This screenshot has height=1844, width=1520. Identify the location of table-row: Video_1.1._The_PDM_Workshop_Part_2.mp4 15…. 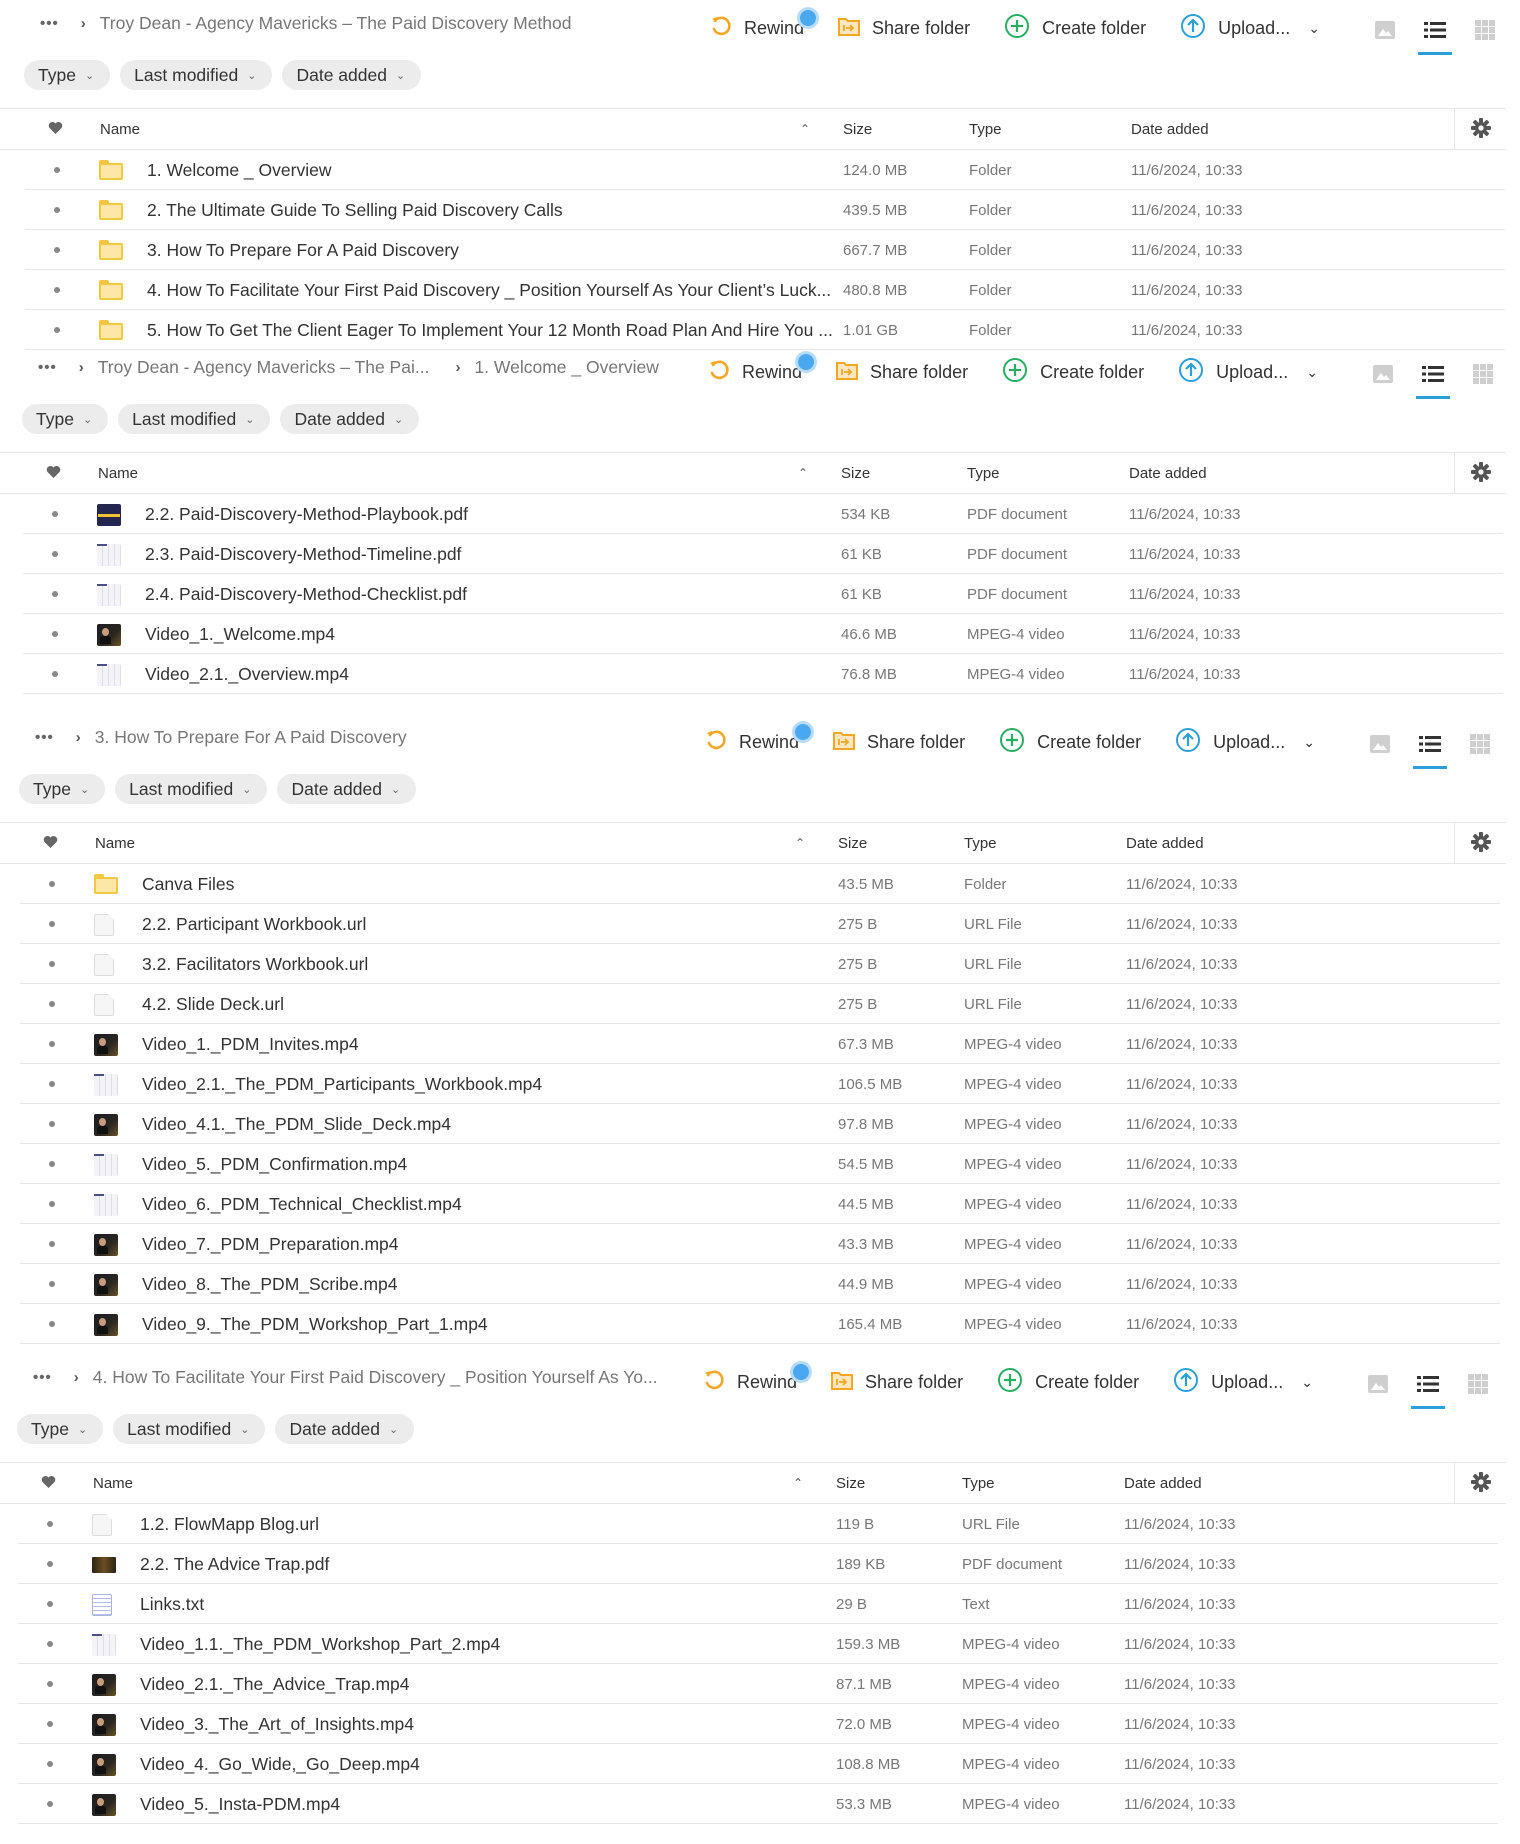
(758, 1644).